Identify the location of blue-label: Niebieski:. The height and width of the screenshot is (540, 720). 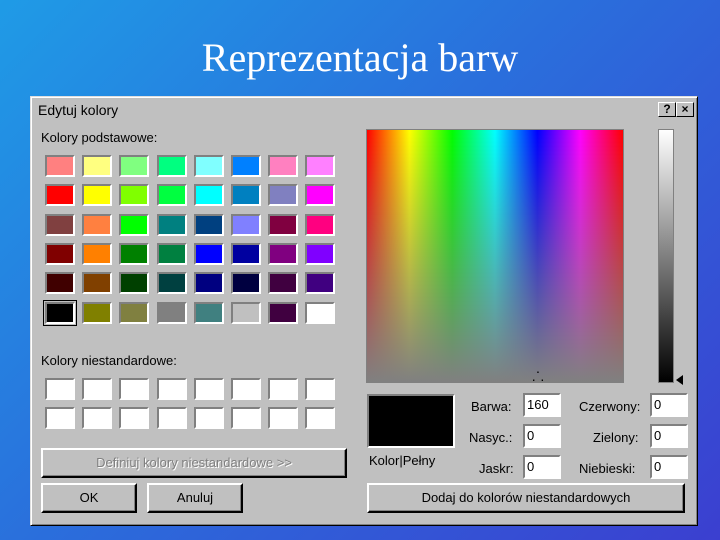
(607, 468).